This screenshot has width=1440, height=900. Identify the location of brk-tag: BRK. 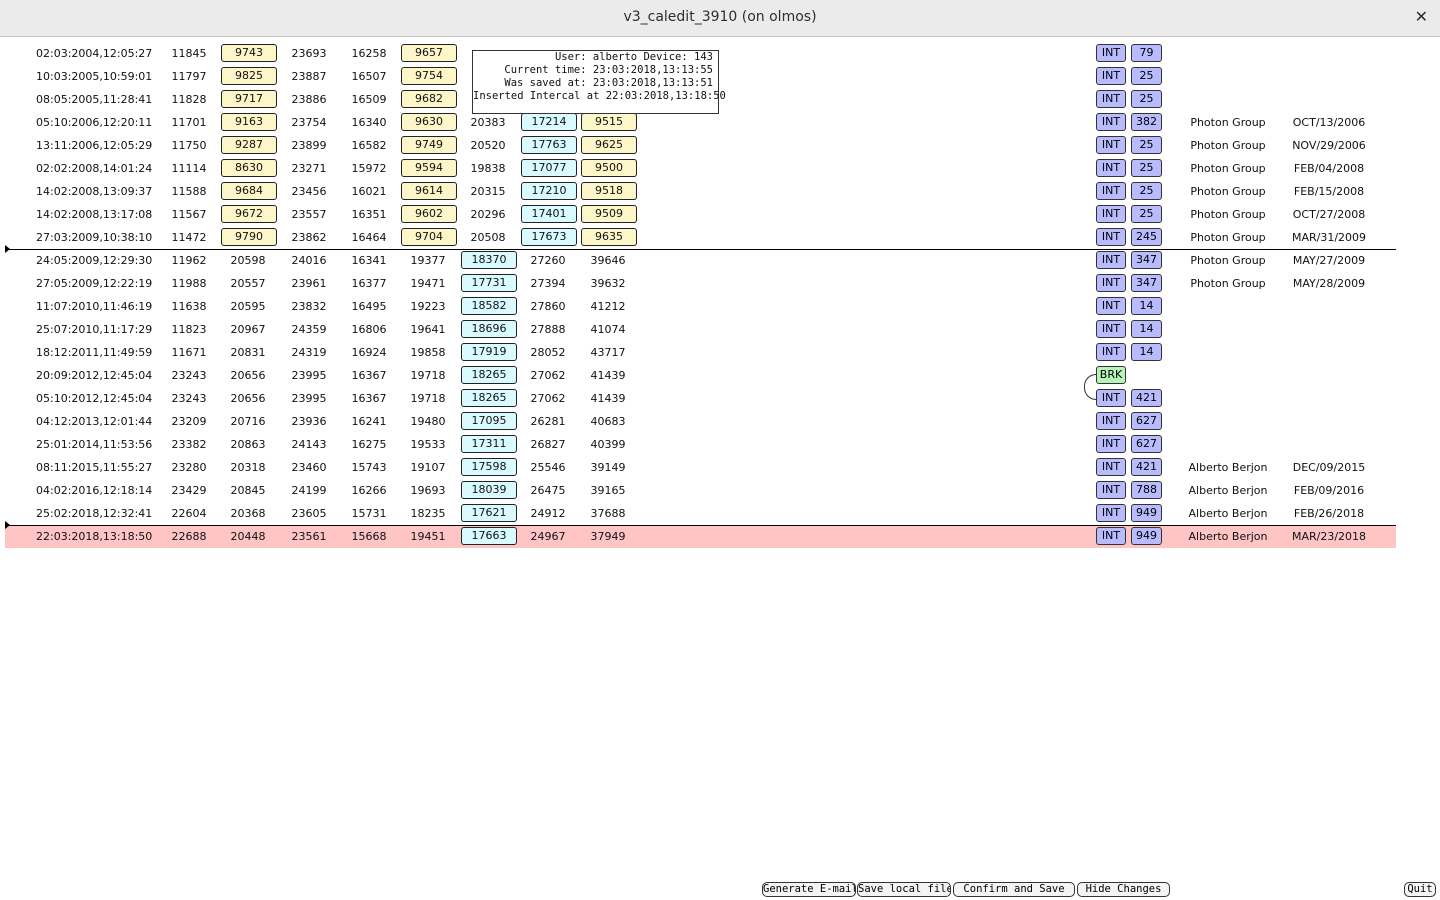
(1111, 375).